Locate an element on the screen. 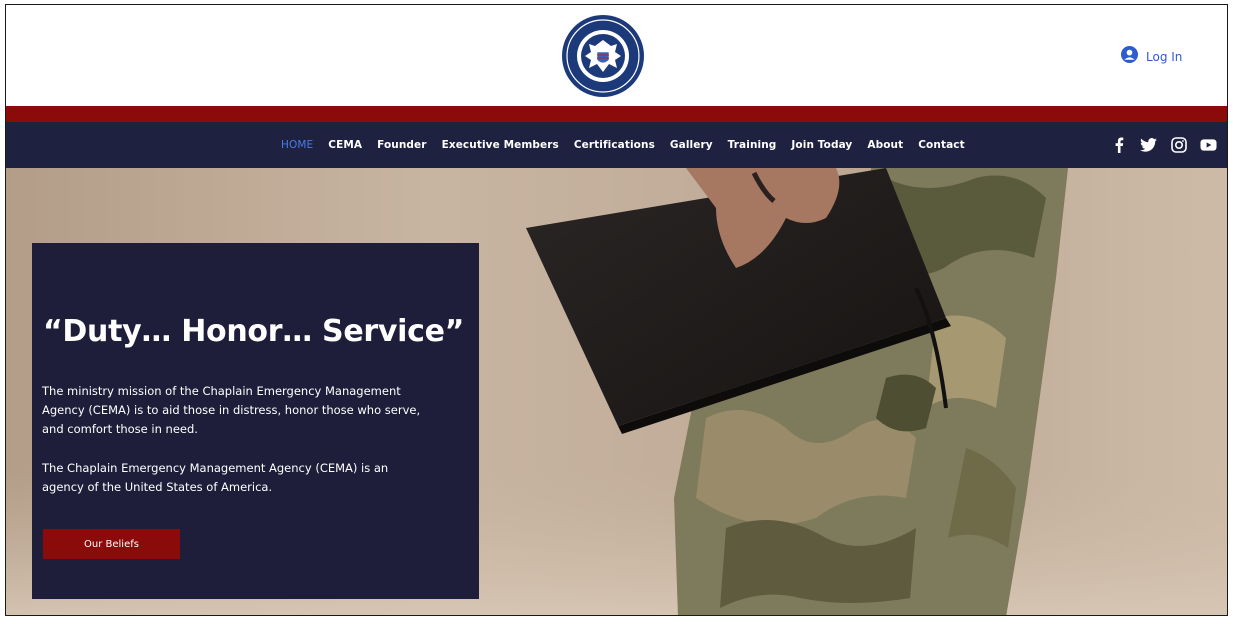 This screenshot has width=1233, height=624. agency-seal-logo is located at coordinates (603, 56).